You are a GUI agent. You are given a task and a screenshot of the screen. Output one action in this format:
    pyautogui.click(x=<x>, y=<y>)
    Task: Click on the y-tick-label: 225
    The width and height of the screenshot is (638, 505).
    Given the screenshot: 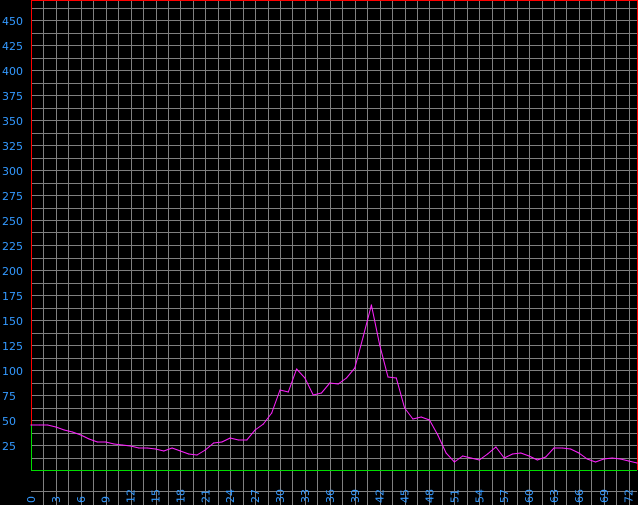 What is the action you would take?
    pyautogui.click(x=12, y=246)
    